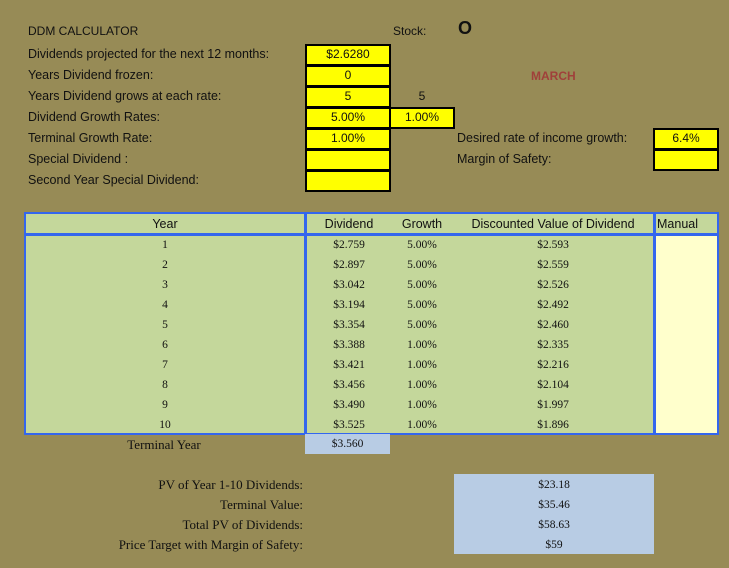 Image resolution: width=729 pixels, height=568 pixels. I want to click on dividend-cell: $3.490, so click(349, 405).